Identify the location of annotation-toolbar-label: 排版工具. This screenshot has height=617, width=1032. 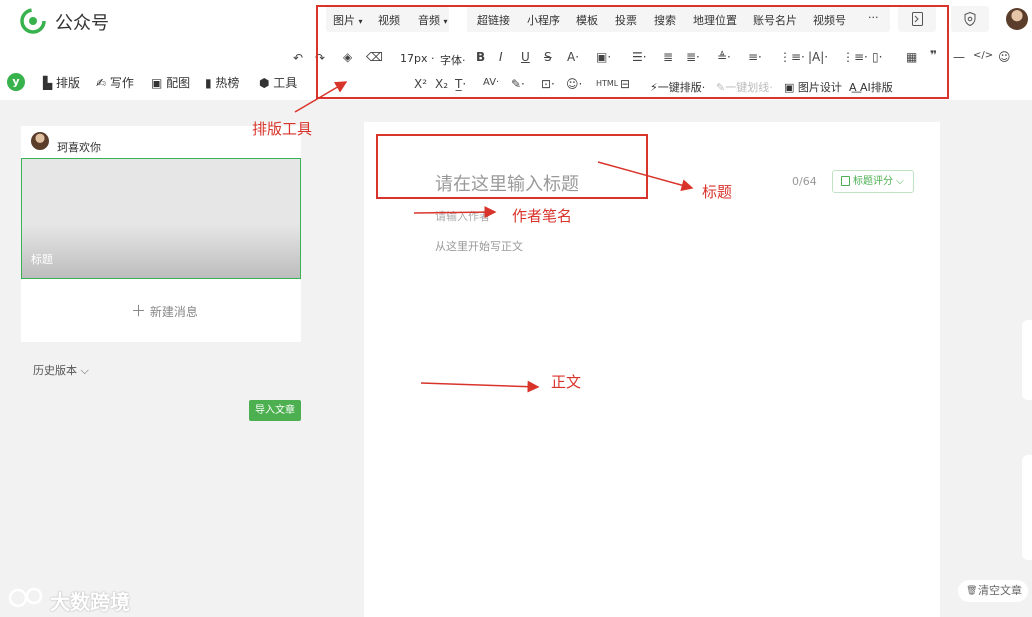
(282, 129).